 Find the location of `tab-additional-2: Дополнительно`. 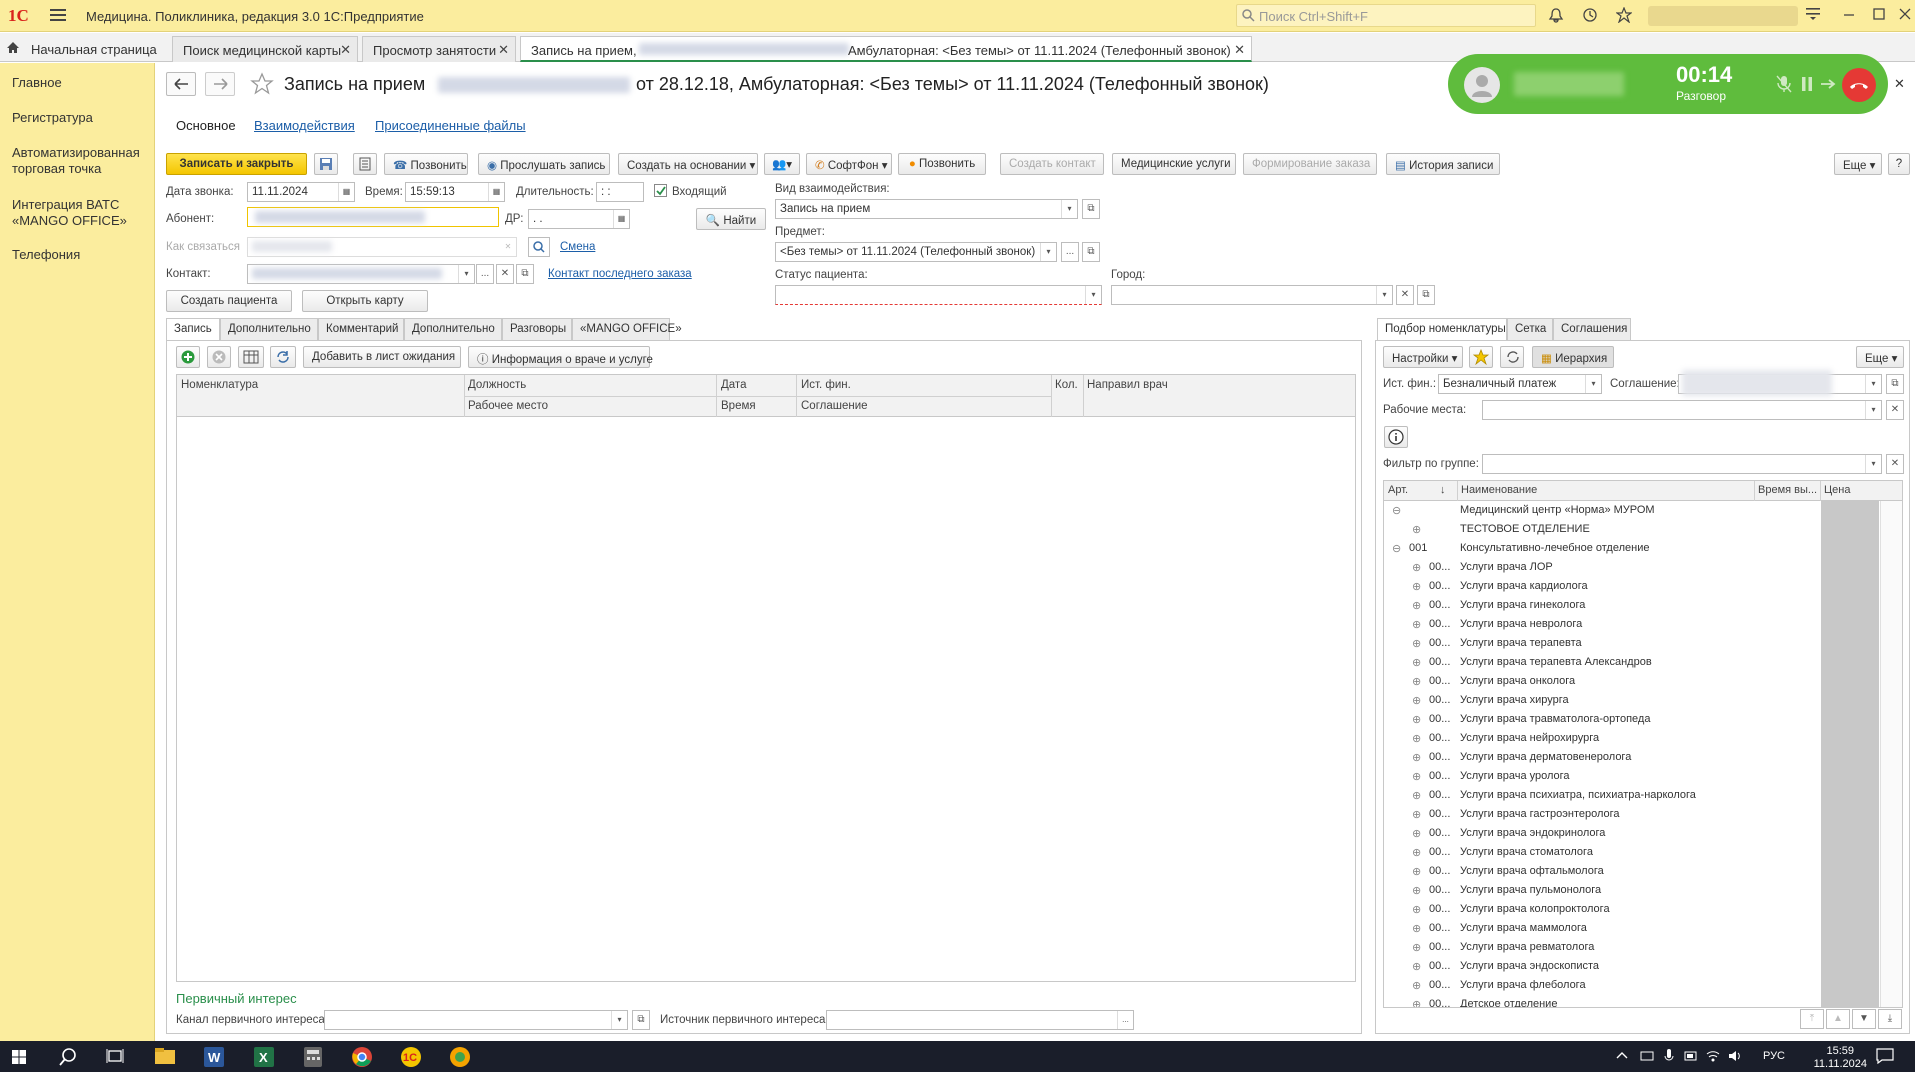

tab-additional-2: Дополнительно is located at coordinates (453, 329).